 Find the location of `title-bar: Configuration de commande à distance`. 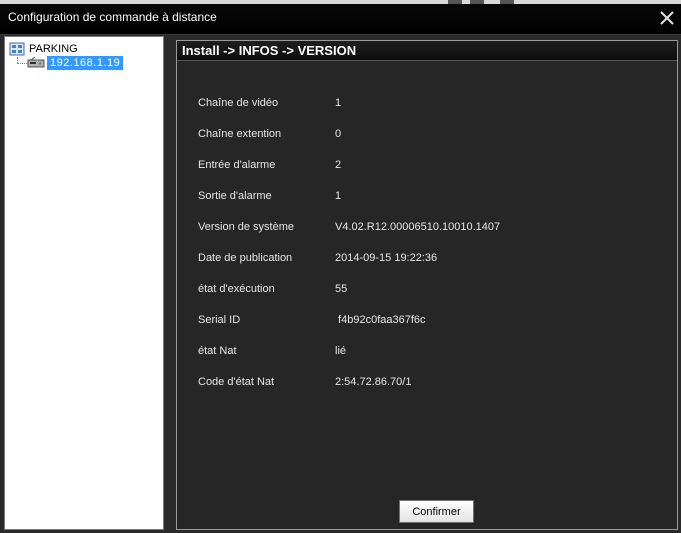

title-bar: Configuration de commande à distance is located at coordinates (340, 17).